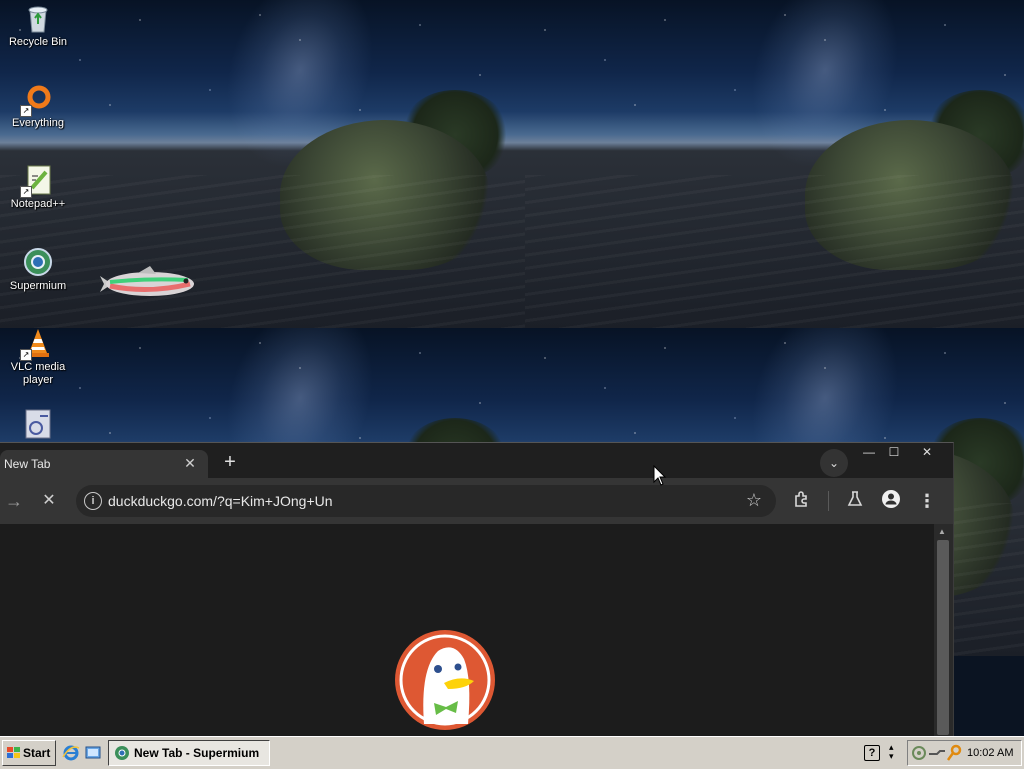 The image size is (1024, 769). What do you see at coordinates (660, 475) in the screenshot?
I see `mouse-cursor-icon` at bounding box center [660, 475].